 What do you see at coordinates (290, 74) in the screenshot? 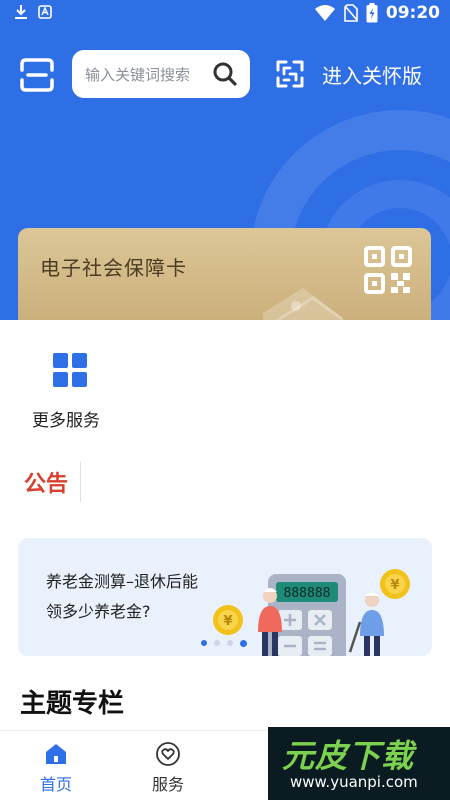
I see `care-mode-icon` at bounding box center [290, 74].